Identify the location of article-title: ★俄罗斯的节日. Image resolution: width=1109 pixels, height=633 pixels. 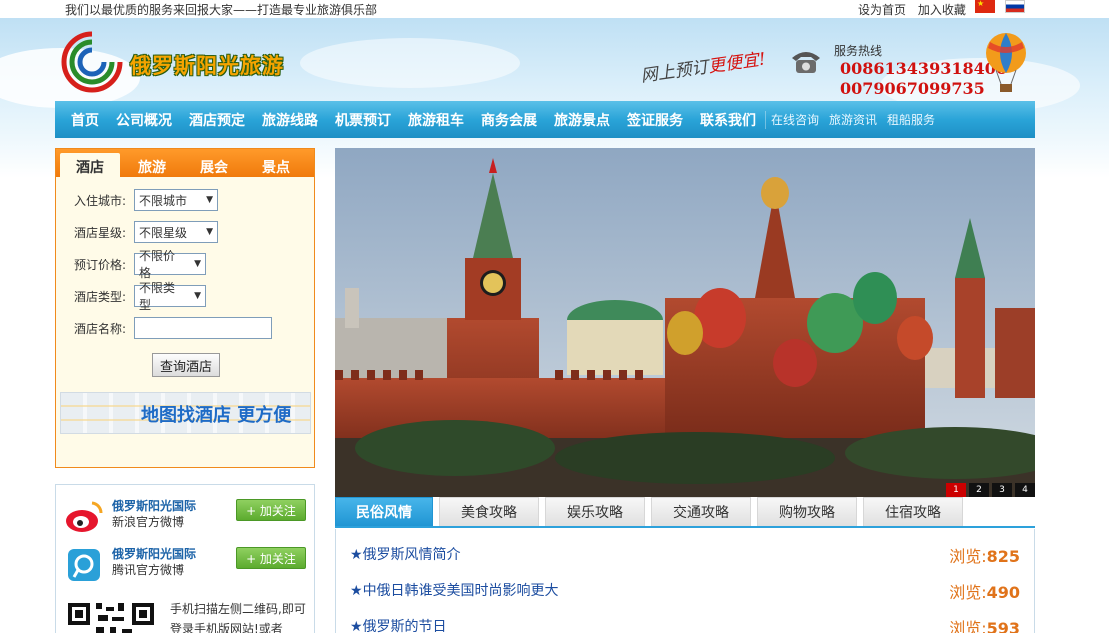
(398, 624).